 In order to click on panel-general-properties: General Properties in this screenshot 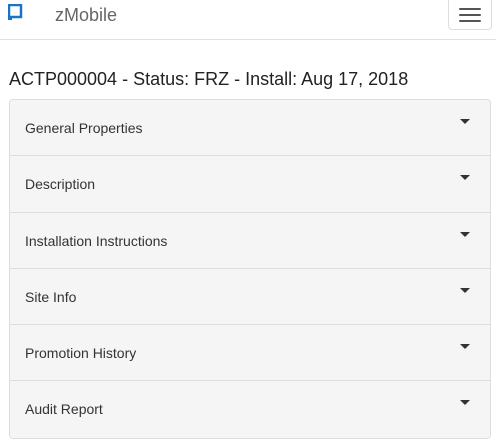, I will do `click(250, 128)`.